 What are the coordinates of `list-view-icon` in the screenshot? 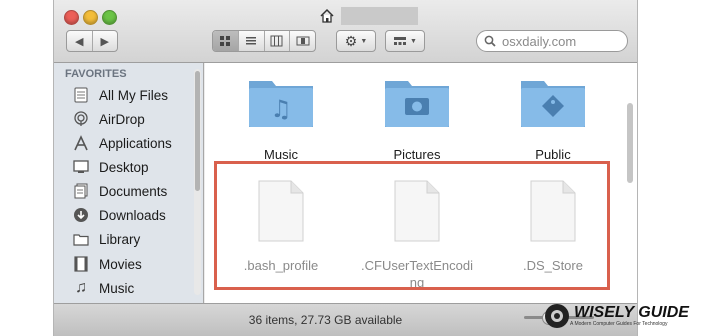 It's located at (251, 41).